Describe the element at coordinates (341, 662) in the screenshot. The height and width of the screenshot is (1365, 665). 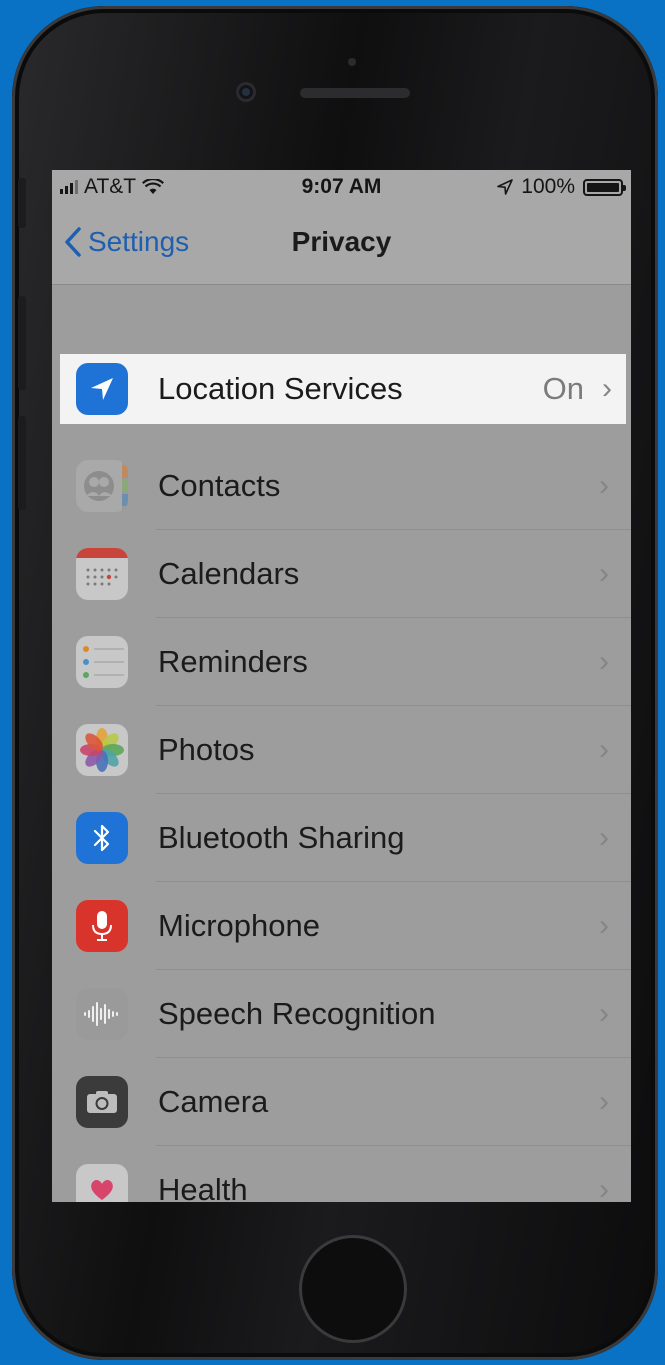
I see `row-reminders: Reminders ›` at that location.